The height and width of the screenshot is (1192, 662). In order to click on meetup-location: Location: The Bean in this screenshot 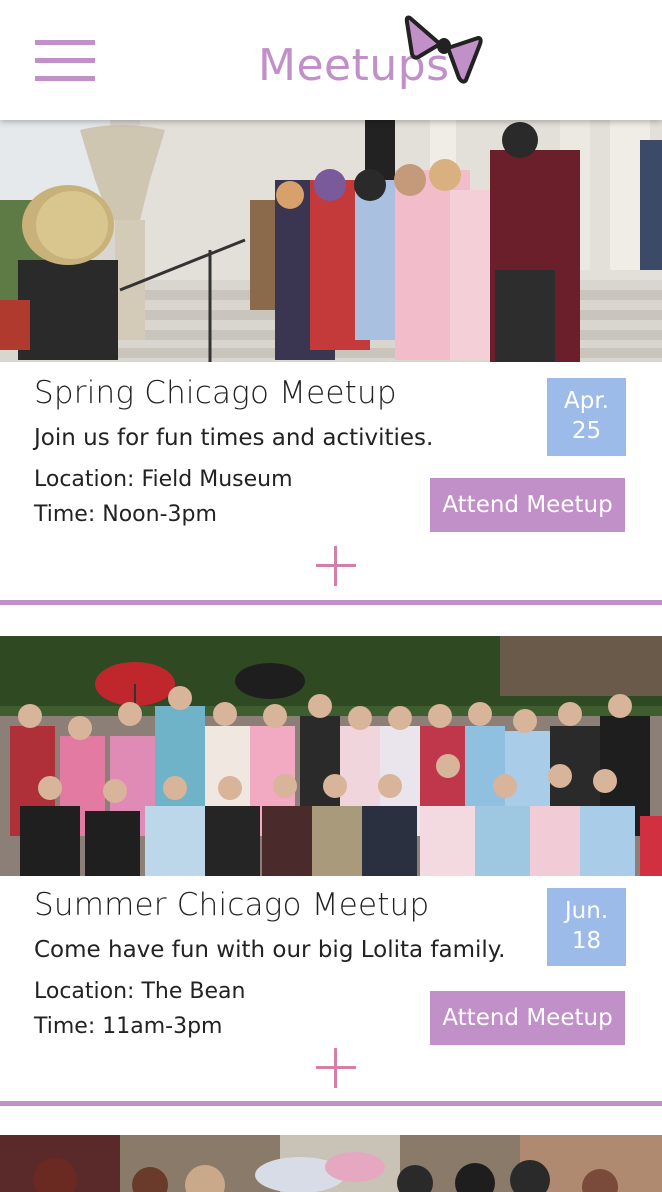, I will do `click(140, 991)`.